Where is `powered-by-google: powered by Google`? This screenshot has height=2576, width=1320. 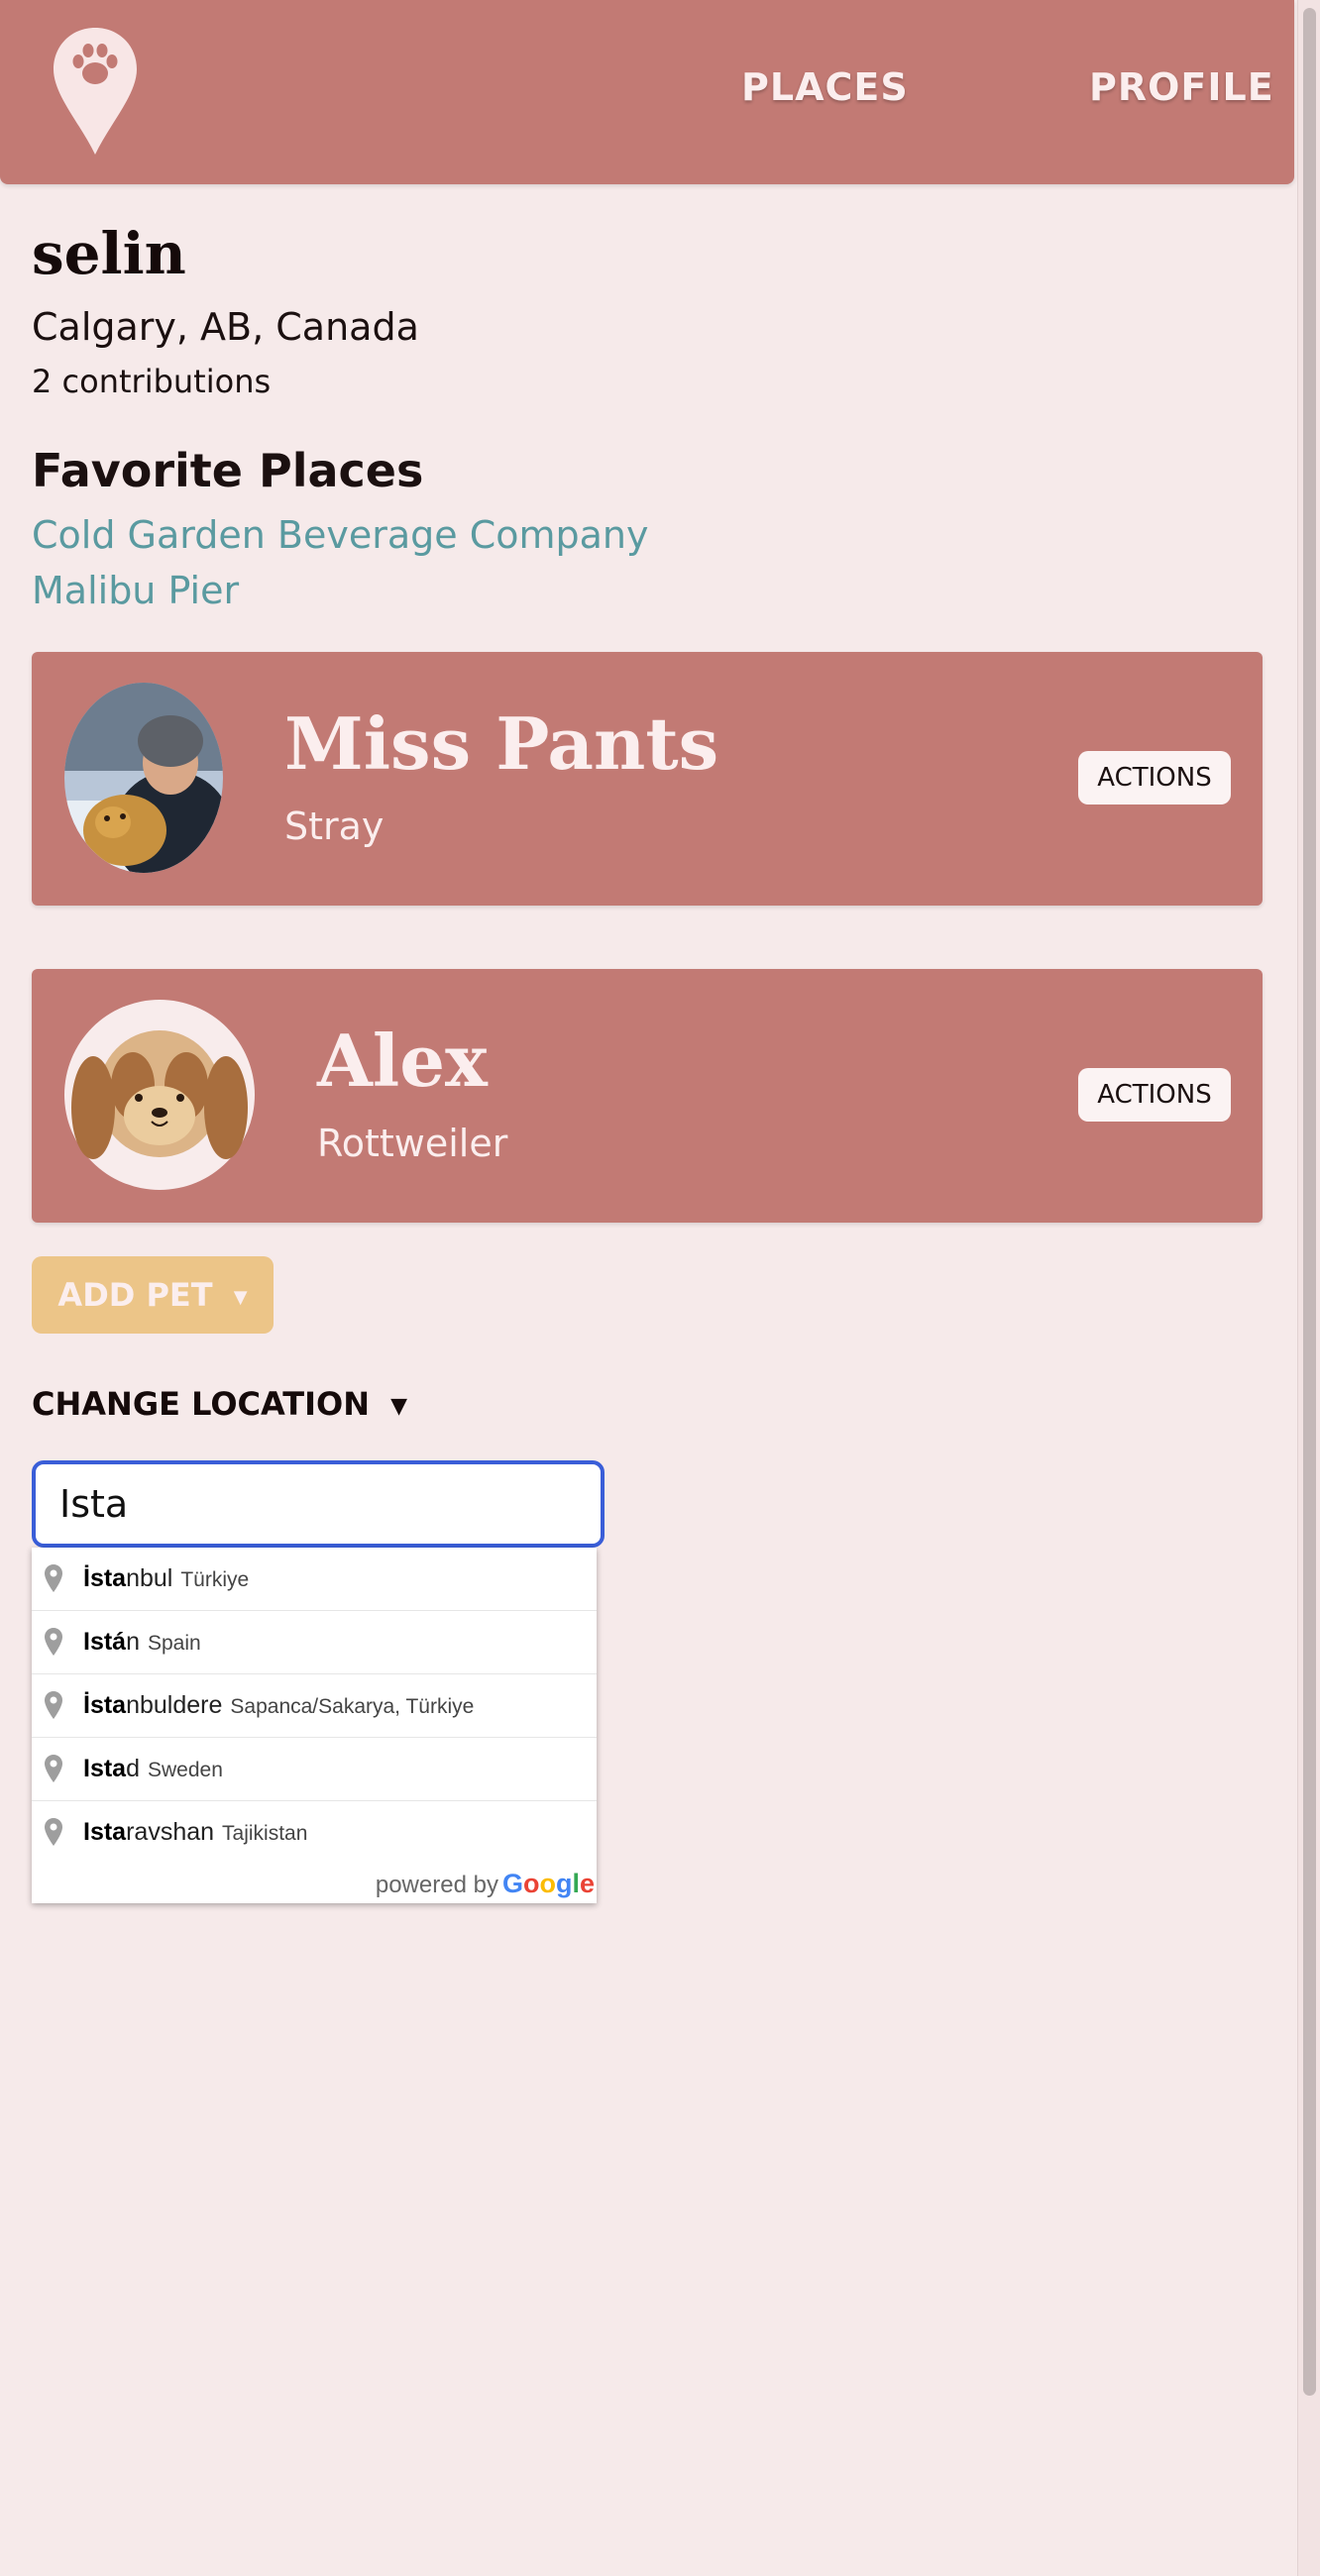
powered-by-google: powered by Google is located at coordinates (314, 1883).